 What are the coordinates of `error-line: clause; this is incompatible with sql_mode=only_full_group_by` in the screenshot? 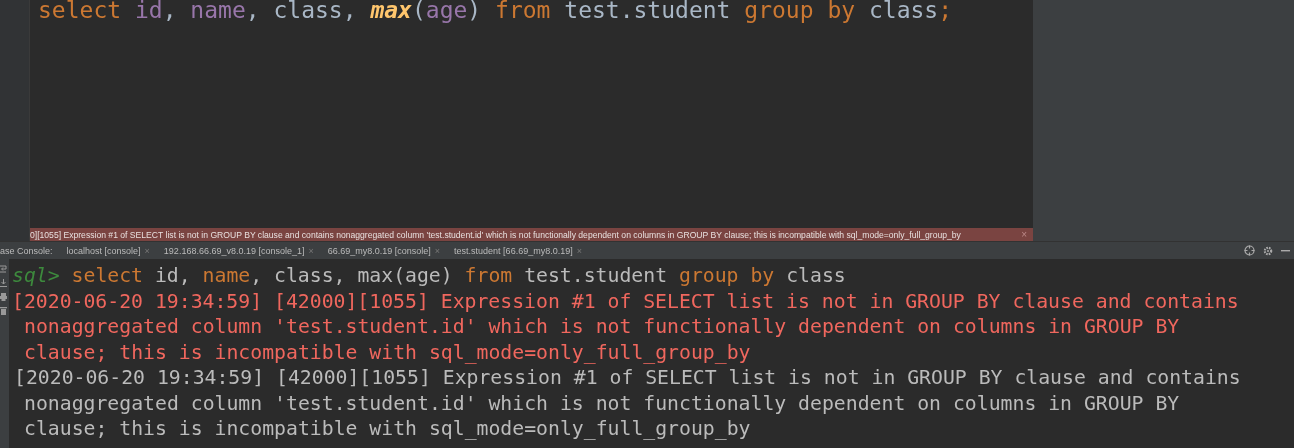 It's located at (387, 352).